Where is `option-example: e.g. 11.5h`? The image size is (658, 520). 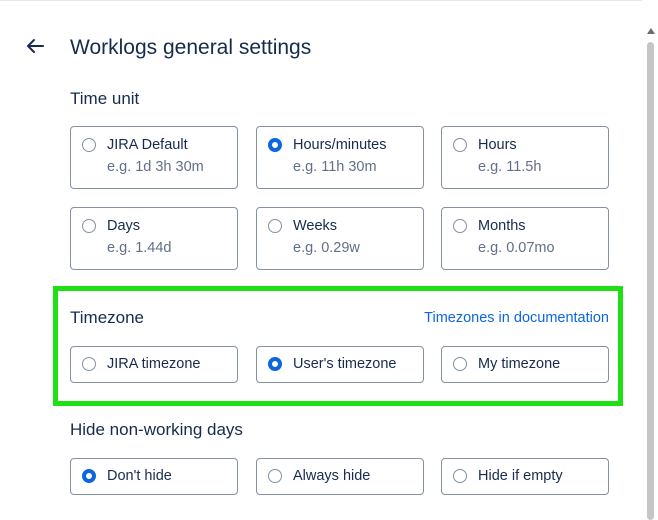 option-example: e.g. 11.5h is located at coordinates (510, 167).